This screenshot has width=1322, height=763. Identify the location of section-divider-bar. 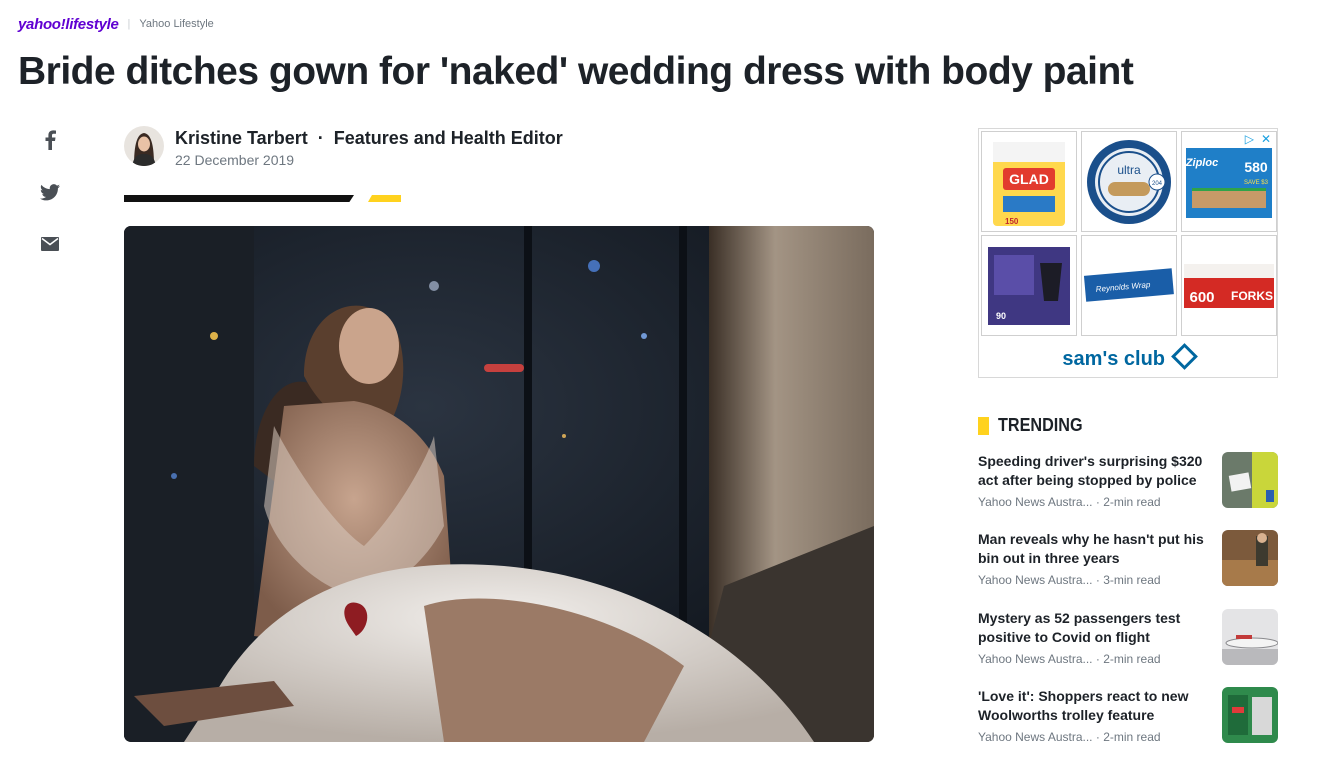
(239, 198).